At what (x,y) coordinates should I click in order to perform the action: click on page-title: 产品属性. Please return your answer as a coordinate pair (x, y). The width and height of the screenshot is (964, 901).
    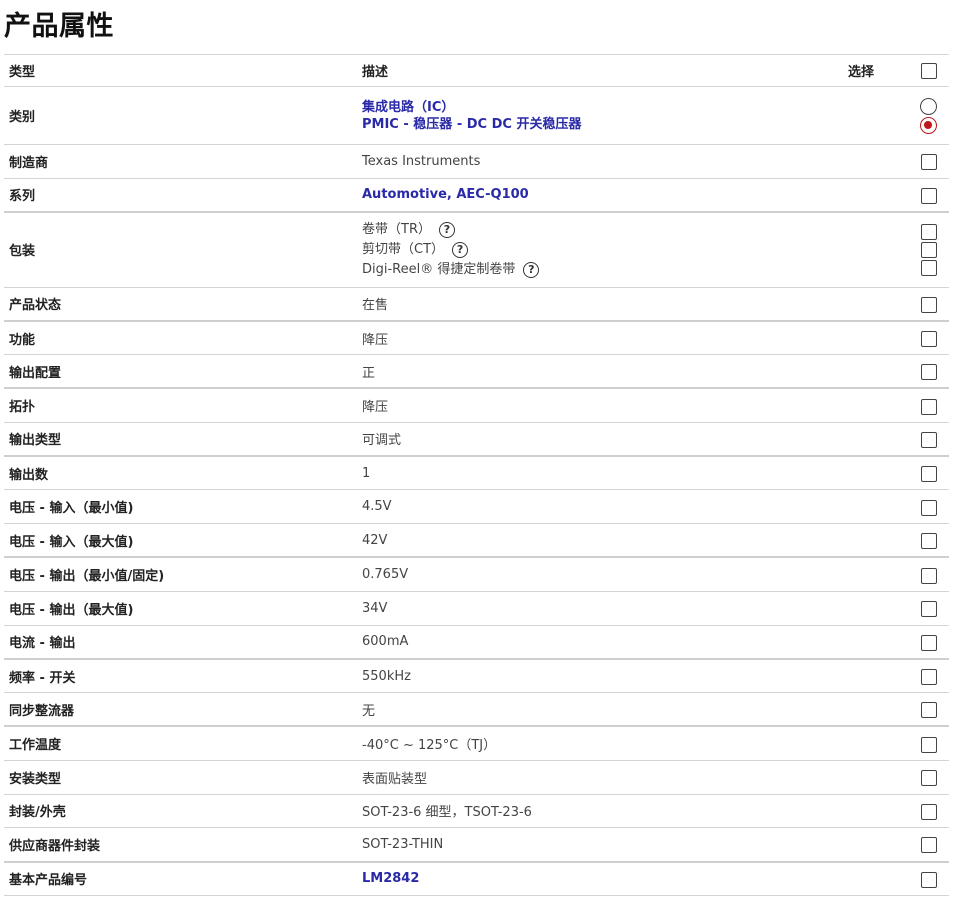
    Looking at the image, I should click on (59, 26).